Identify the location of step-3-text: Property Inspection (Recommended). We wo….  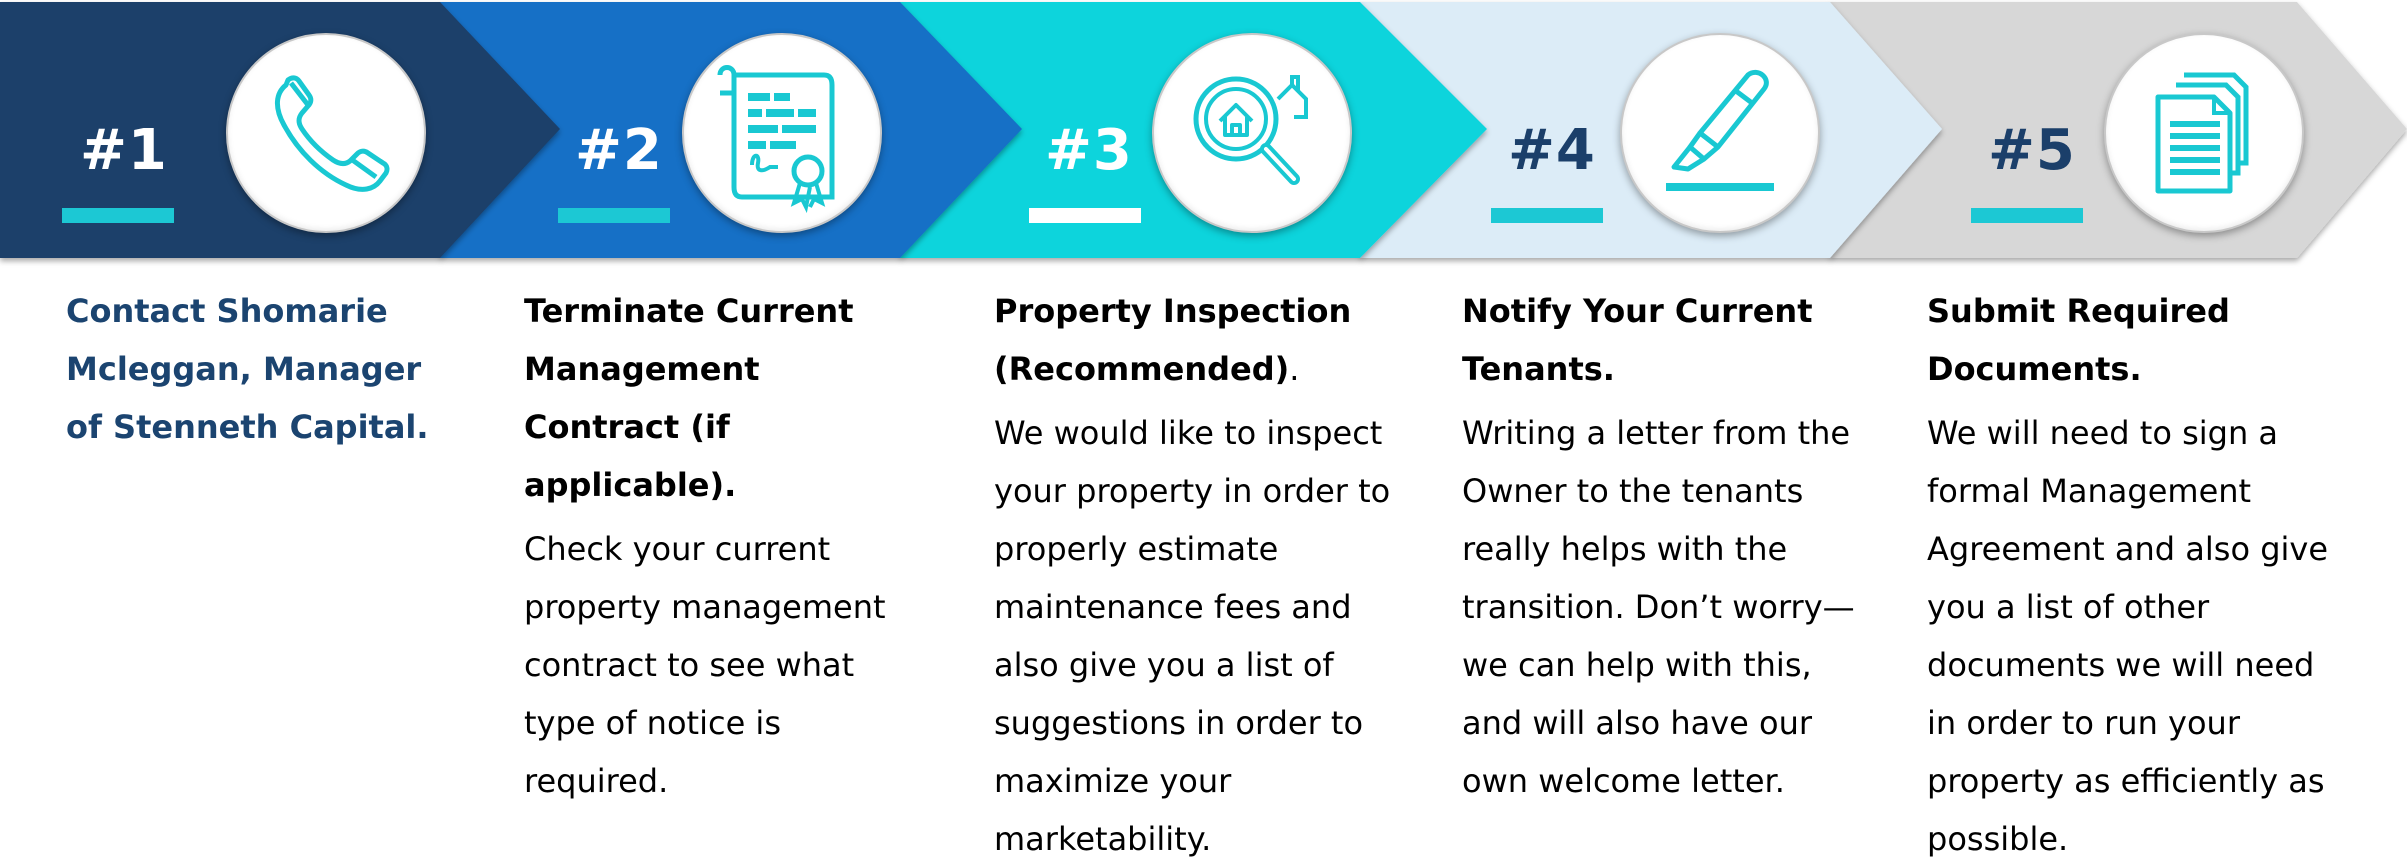
(1194, 575).